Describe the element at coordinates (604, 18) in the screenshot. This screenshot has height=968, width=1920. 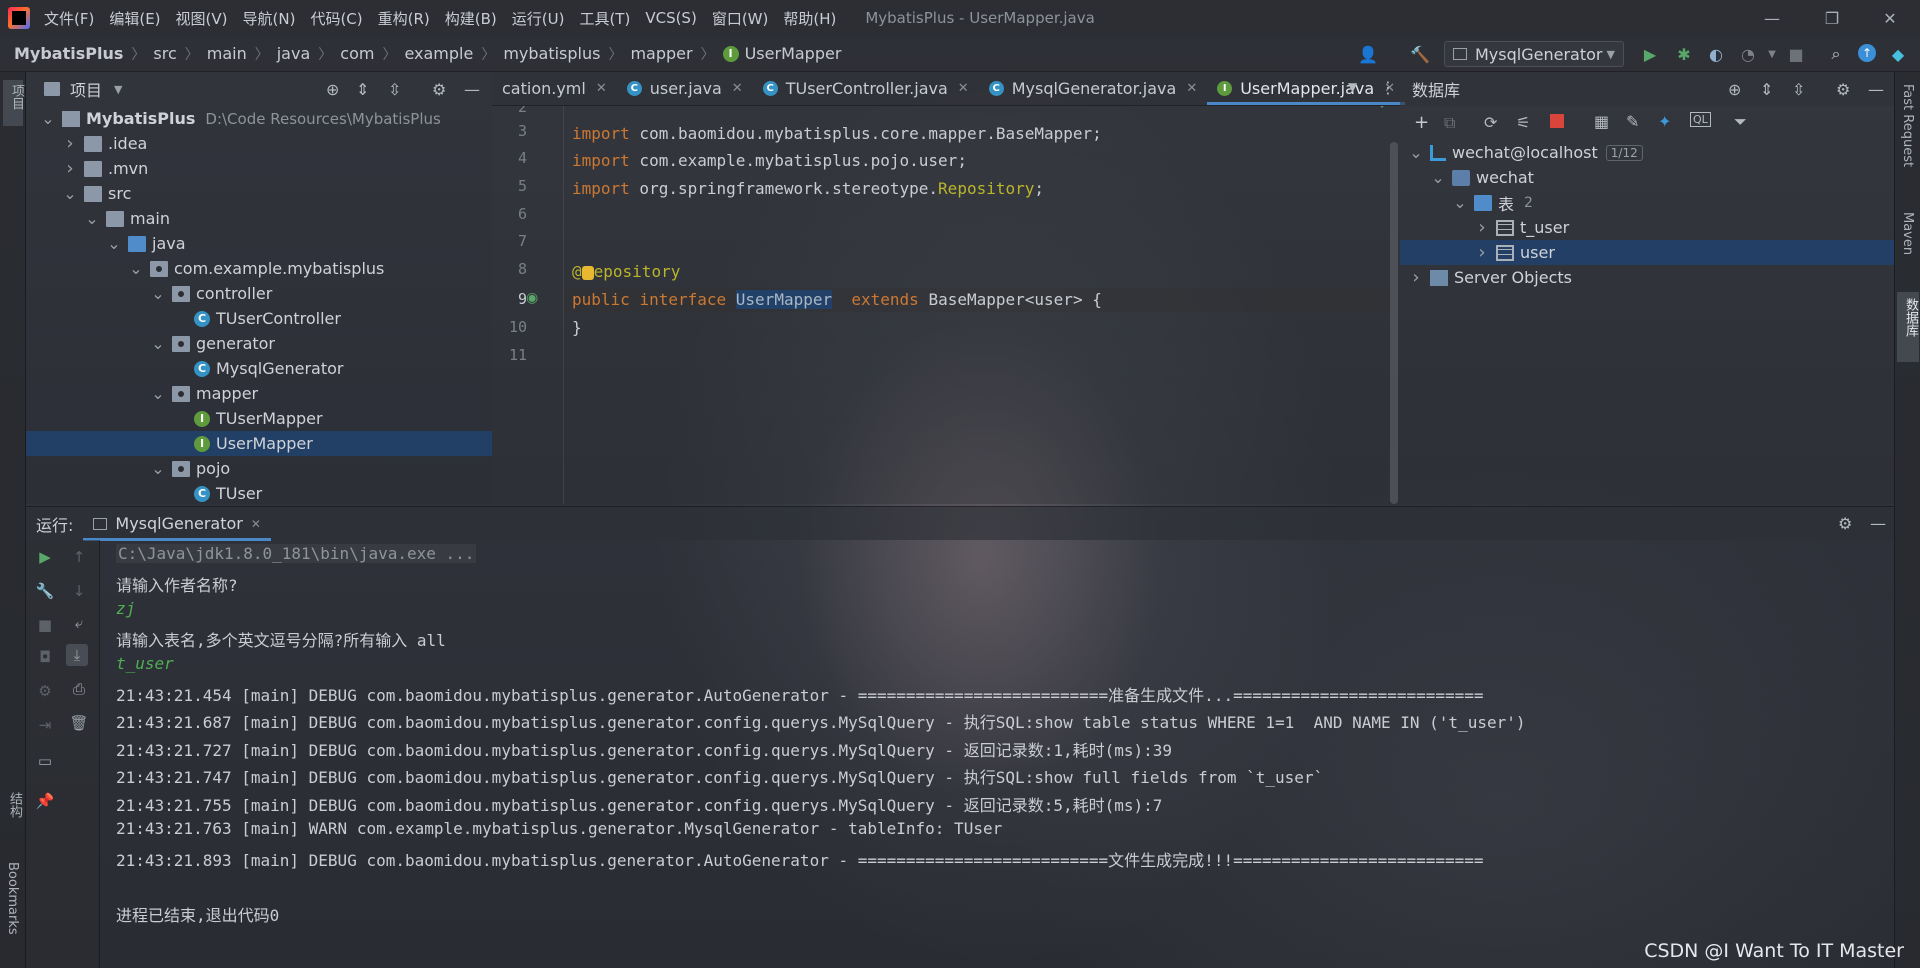
I see `menu-tools: 工具(T)` at that location.